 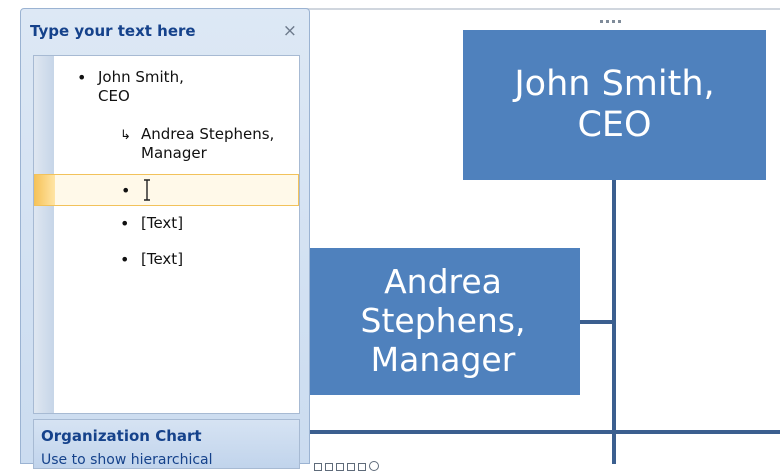 I want to click on list-item: ↳ Andrea Stephens, Manager, so click(x=205, y=145).